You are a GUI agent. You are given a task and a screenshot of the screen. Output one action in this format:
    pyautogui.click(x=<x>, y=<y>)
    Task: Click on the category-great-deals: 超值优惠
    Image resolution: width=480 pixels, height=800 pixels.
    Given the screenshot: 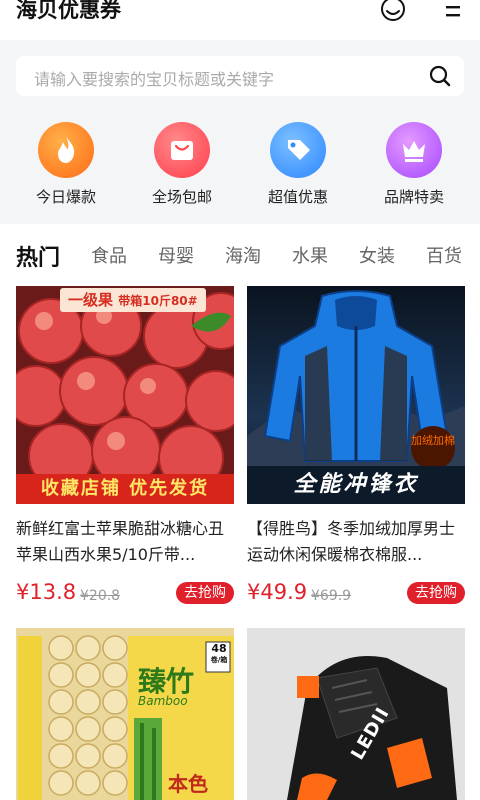 What is the action you would take?
    pyautogui.click(x=298, y=164)
    